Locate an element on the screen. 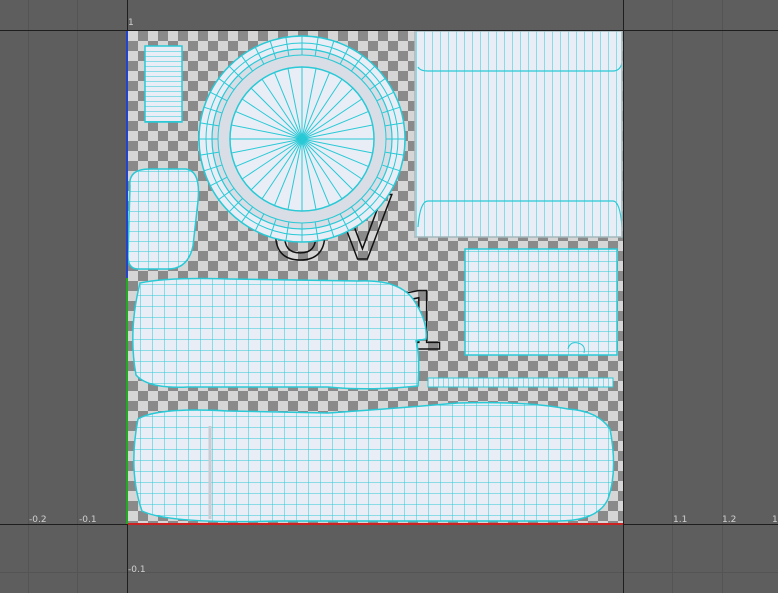  uv-shell-thin-strip is located at coordinates (520, 382).